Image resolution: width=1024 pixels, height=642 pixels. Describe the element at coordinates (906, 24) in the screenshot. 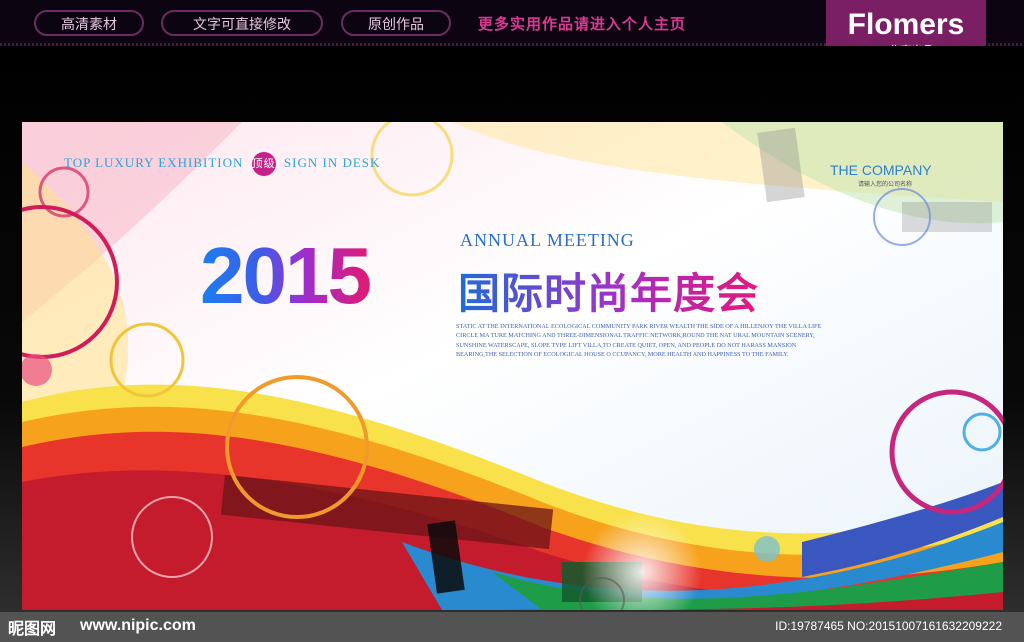

I see `brand-name: Flomers` at that location.